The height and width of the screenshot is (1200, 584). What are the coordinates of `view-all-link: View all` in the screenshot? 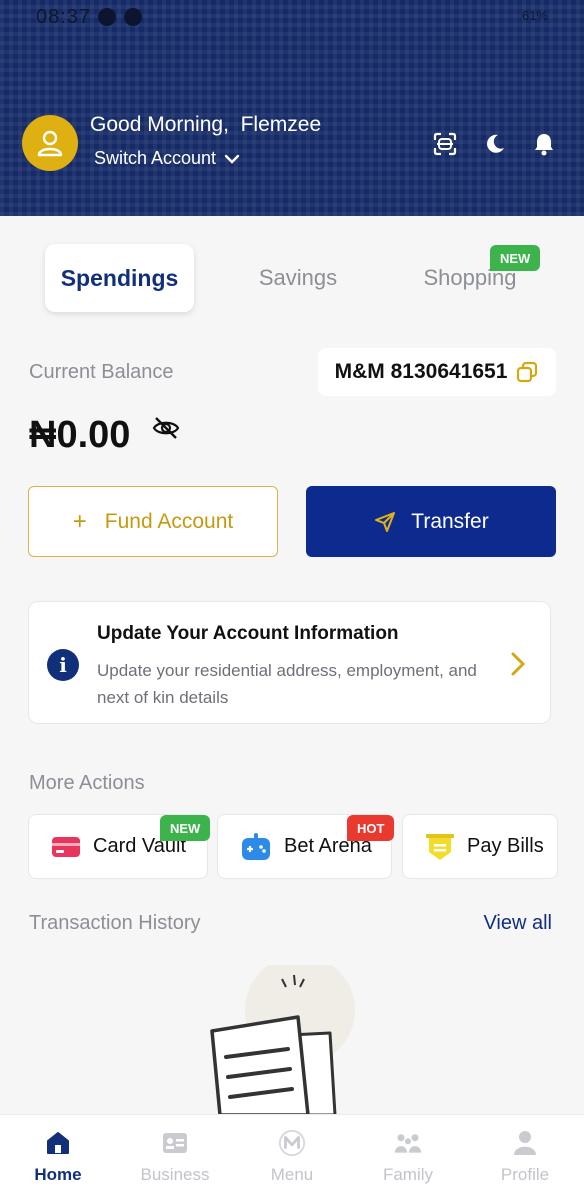 It's located at (517, 923).